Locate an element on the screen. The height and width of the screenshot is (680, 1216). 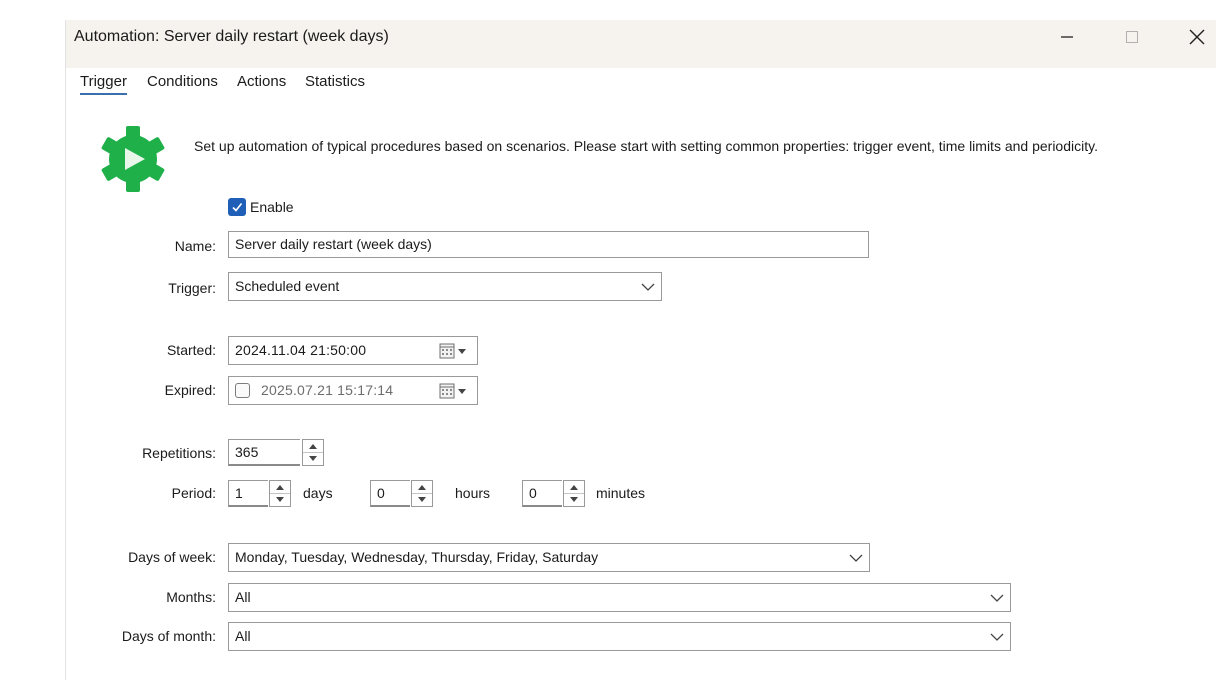
repetitions-label: Repetitions: is located at coordinates (179, 453).